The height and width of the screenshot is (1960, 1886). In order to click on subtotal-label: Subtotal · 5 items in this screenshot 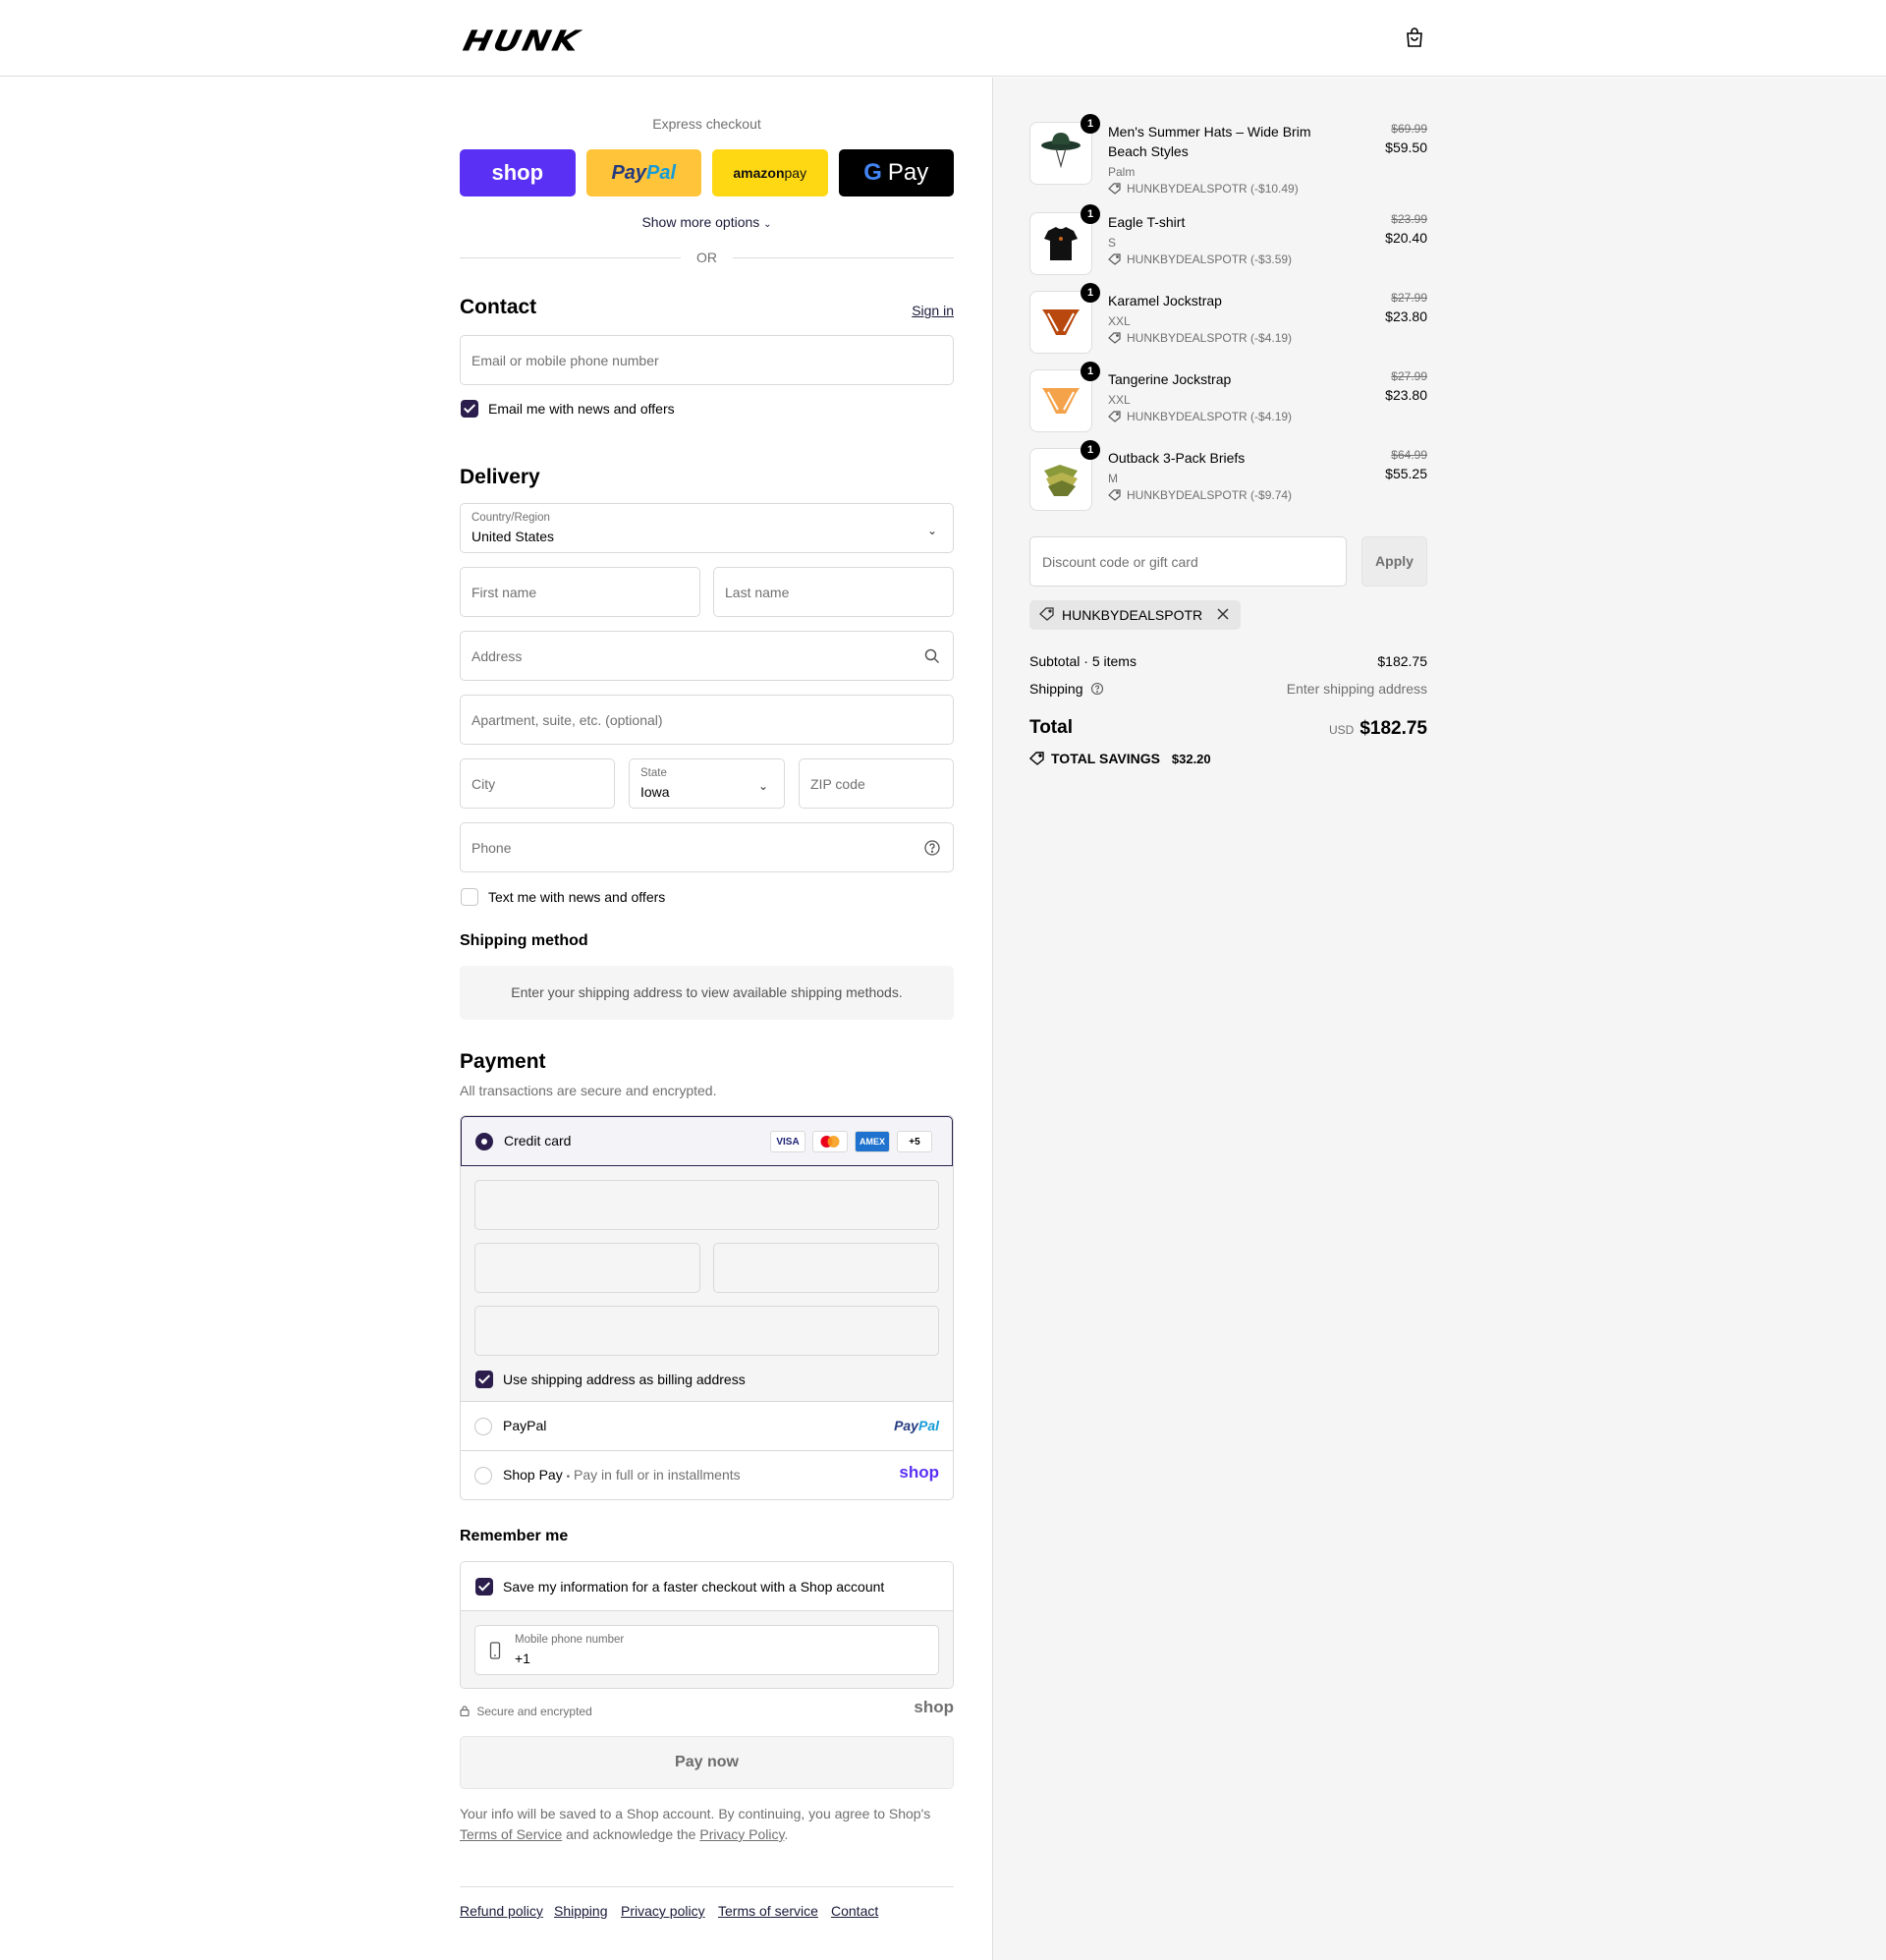, I will do `click(1083, 661)`.